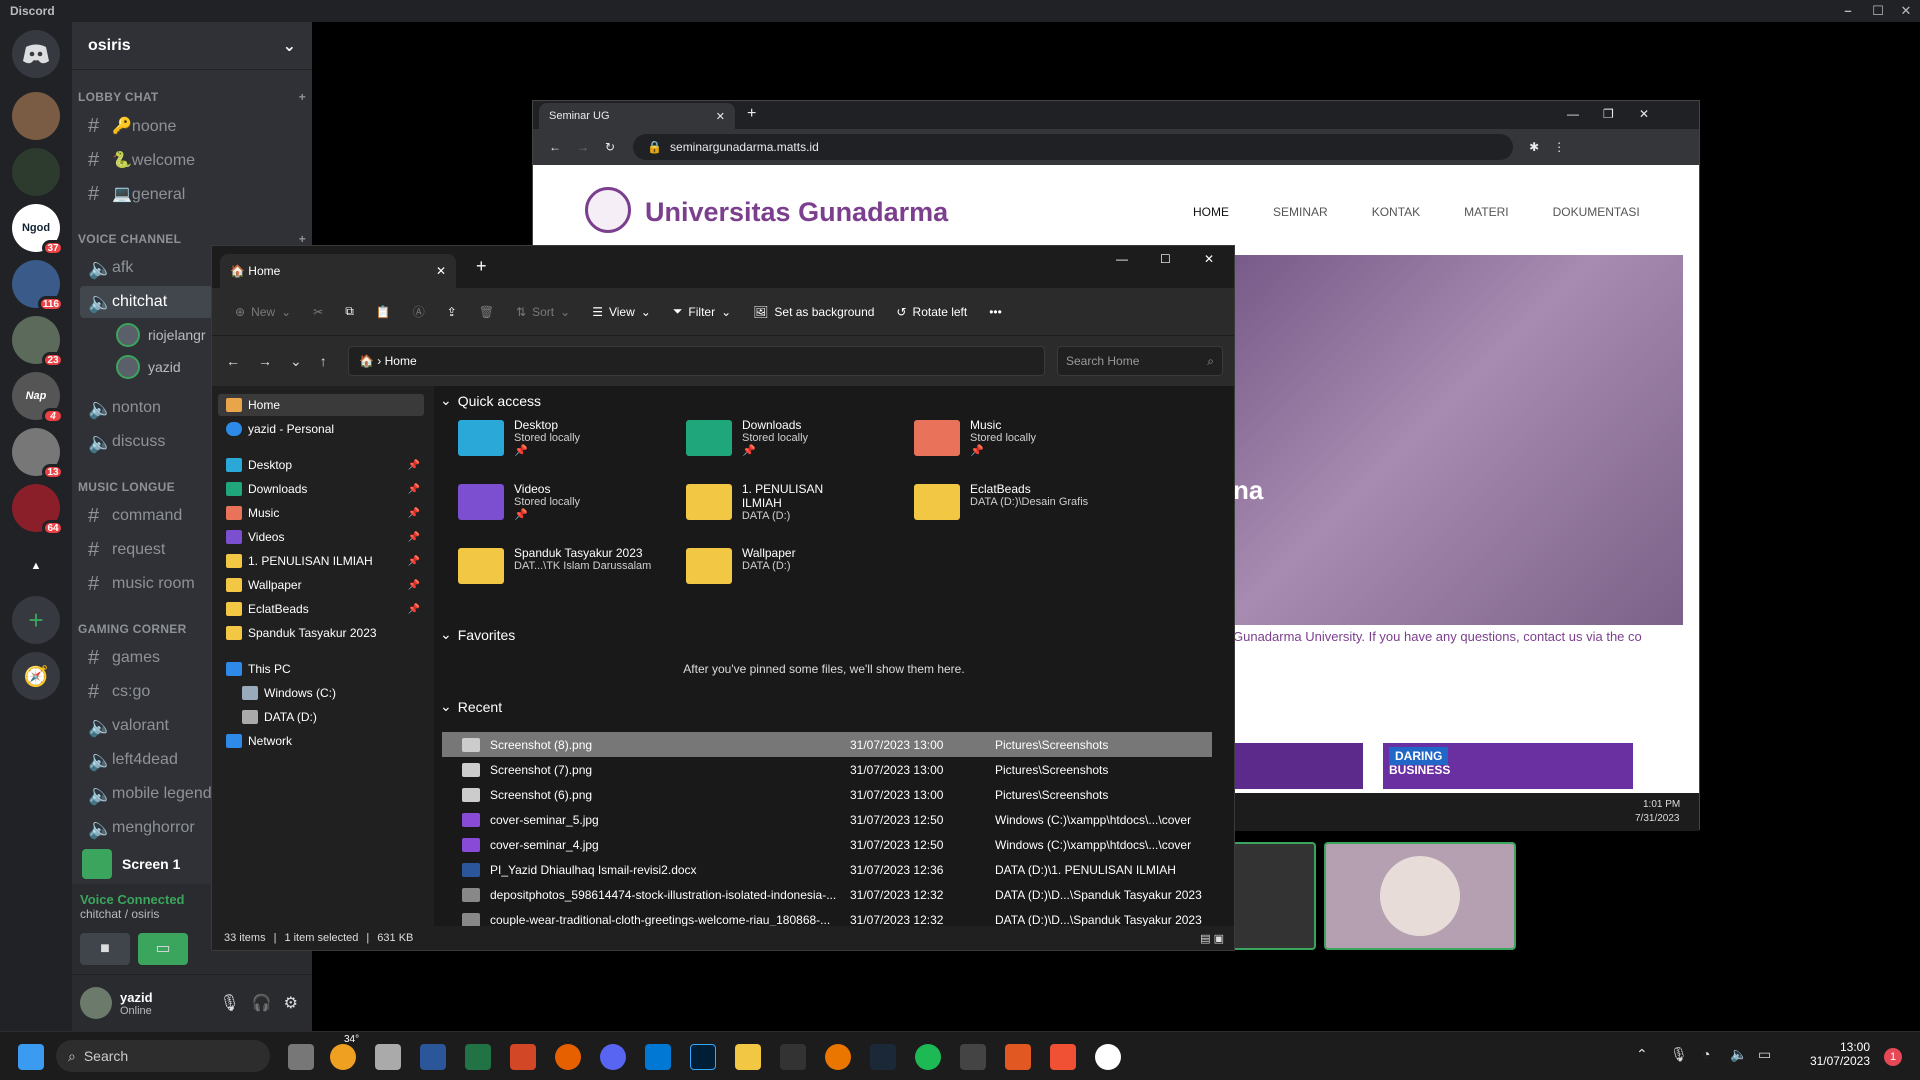 The width and height of the screenshot is (1920, 1080). What do you see at coordinates (192, 160) in the screenshot?
I see `channel-welcome: # 🐍welcome` at bounding box center [192, 160].